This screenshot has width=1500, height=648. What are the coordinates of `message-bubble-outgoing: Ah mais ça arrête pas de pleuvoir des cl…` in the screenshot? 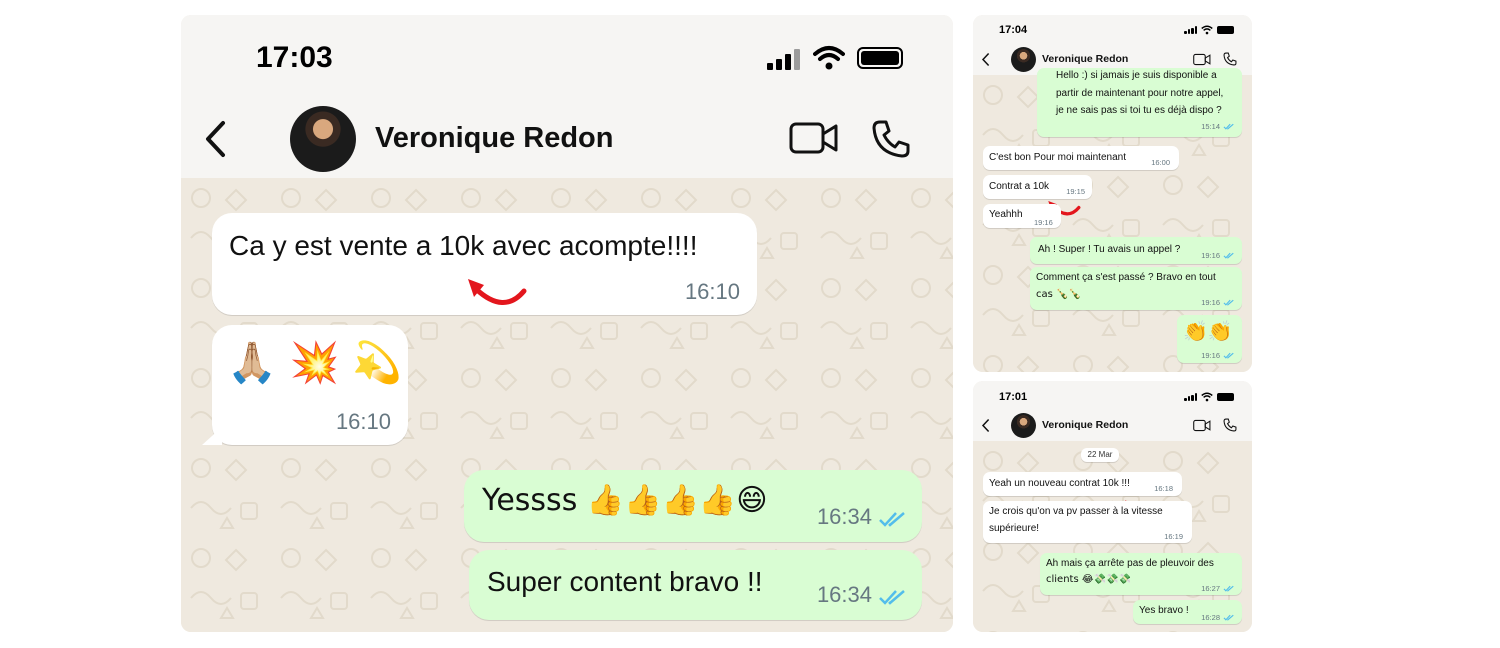 It's located at (1141, 574).